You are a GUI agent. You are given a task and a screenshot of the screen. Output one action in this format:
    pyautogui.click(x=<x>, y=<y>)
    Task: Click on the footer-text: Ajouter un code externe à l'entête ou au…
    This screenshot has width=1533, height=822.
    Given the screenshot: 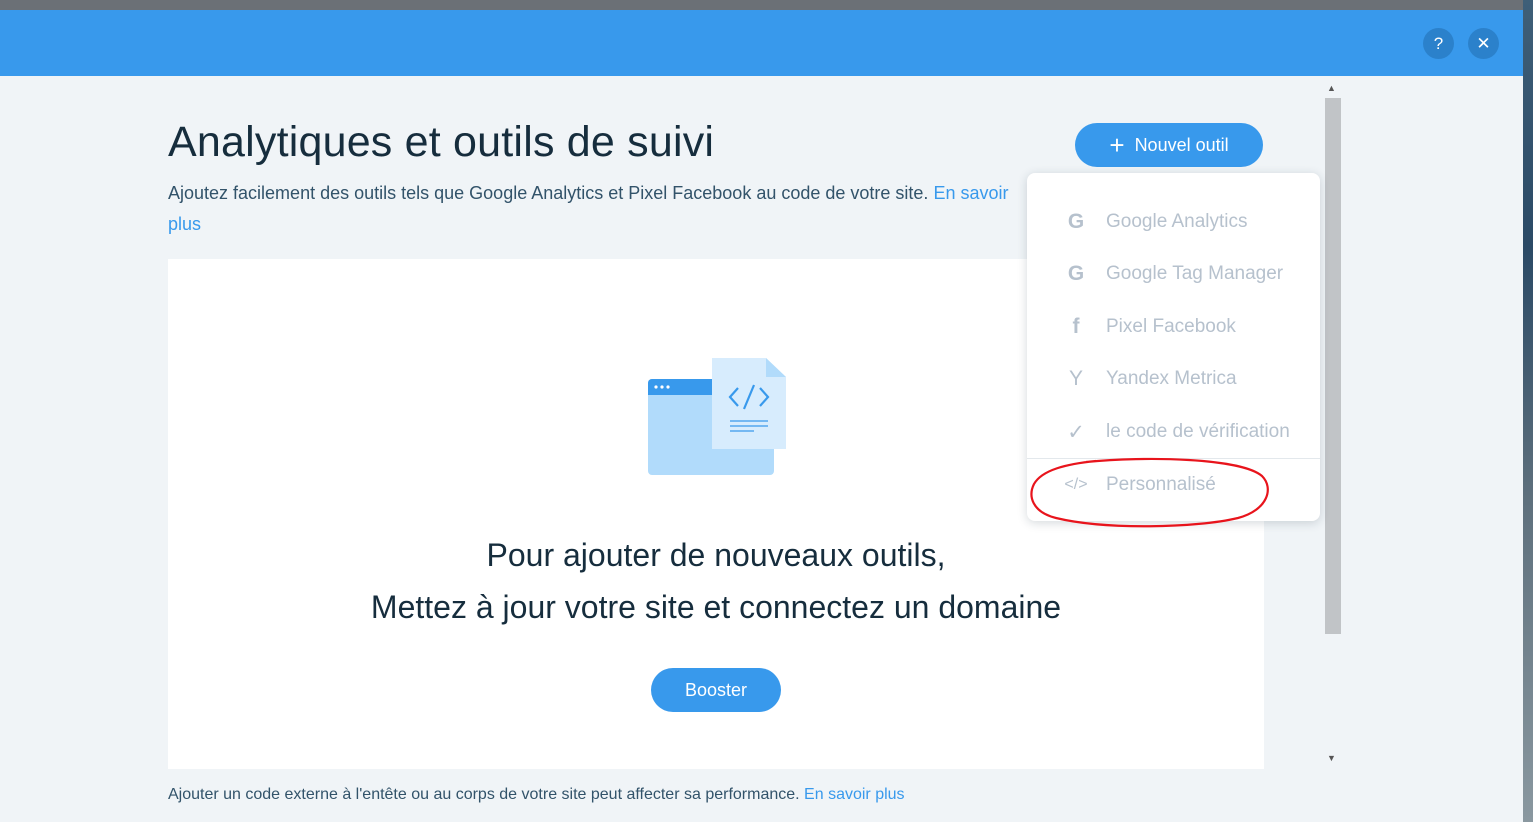 What is the action you would take?
    pyautogui.click(x=484, y=794)
    